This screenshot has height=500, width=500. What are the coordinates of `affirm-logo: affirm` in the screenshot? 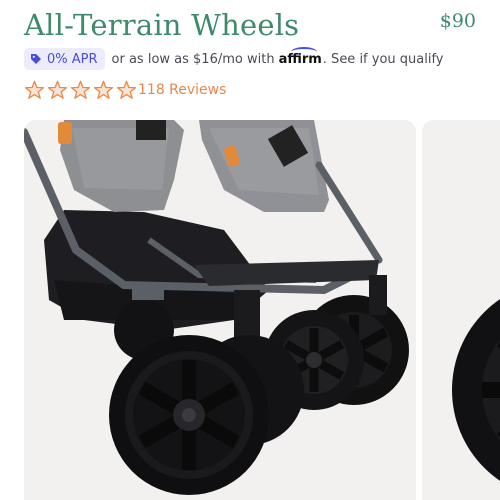 It's located at (300, 56).